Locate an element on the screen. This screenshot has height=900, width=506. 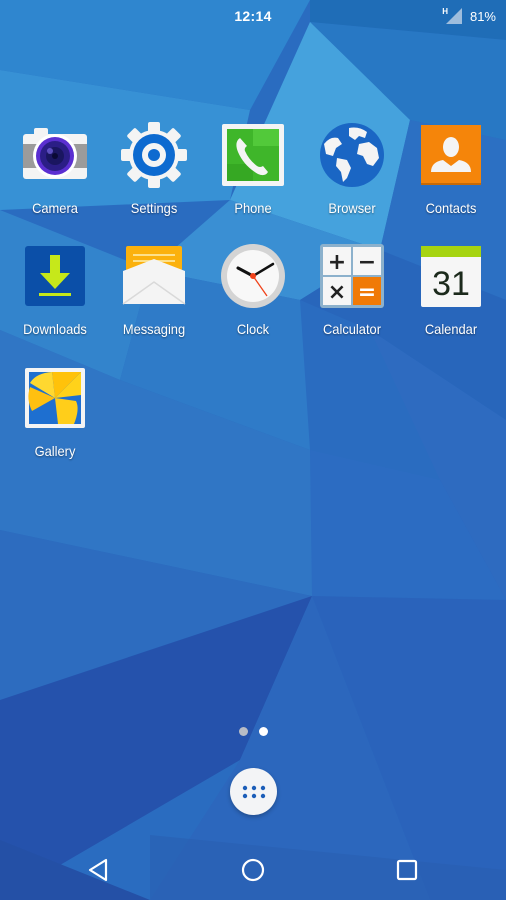
app-browser: Browser is located at coordinates (352, 177).